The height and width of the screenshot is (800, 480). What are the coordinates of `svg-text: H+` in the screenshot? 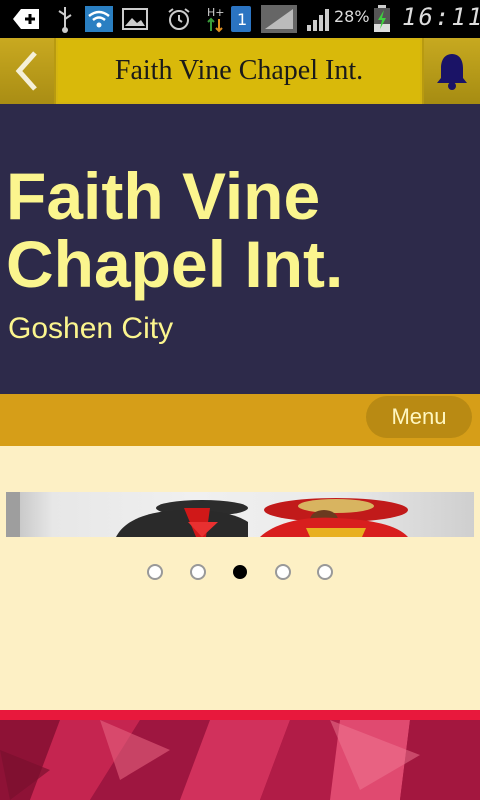 It's located at (216, 12).